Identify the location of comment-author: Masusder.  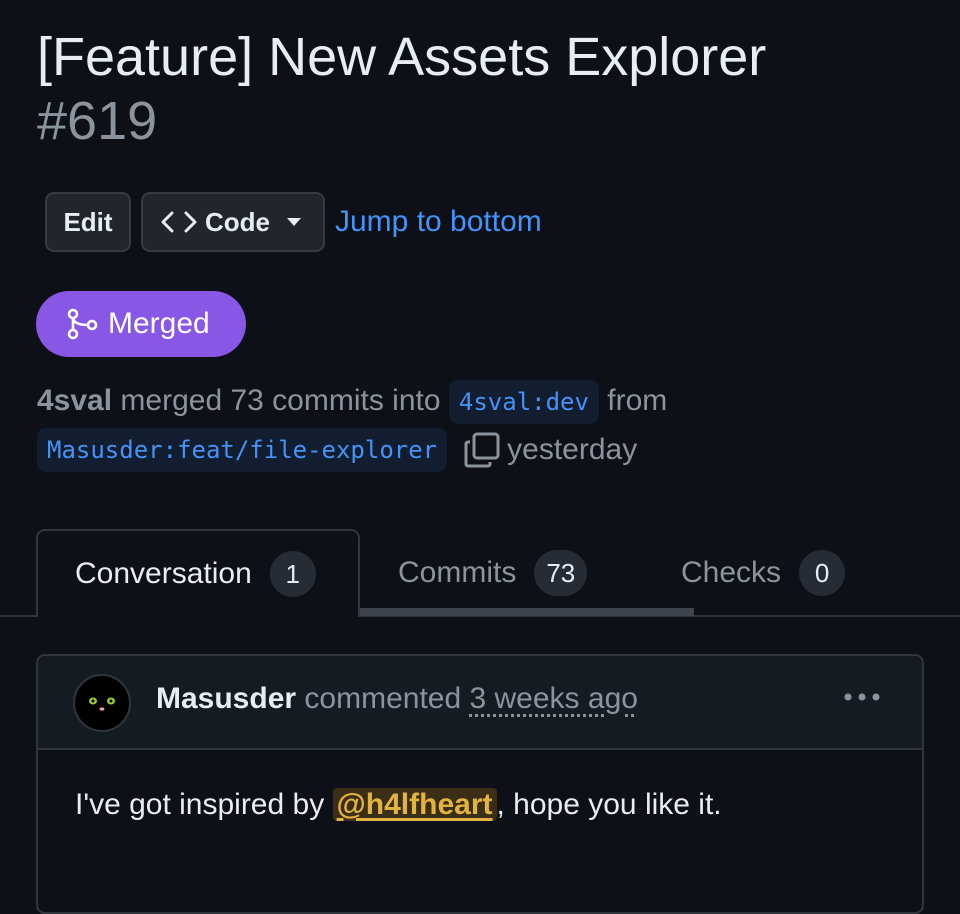
(226, 698).